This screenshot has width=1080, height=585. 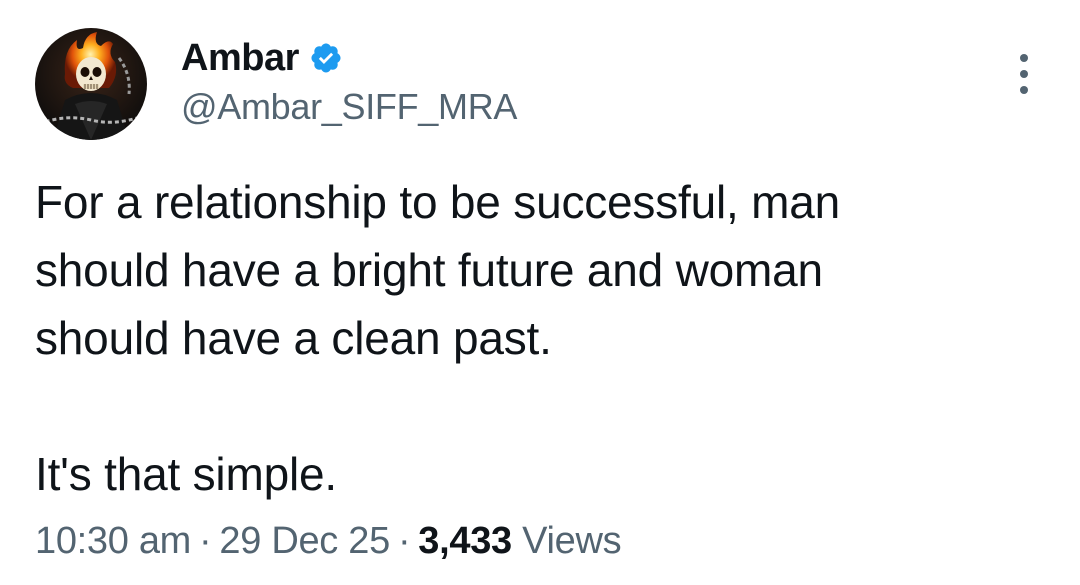 I want to click on previous-content-fragment, so click(x=540, y=3).